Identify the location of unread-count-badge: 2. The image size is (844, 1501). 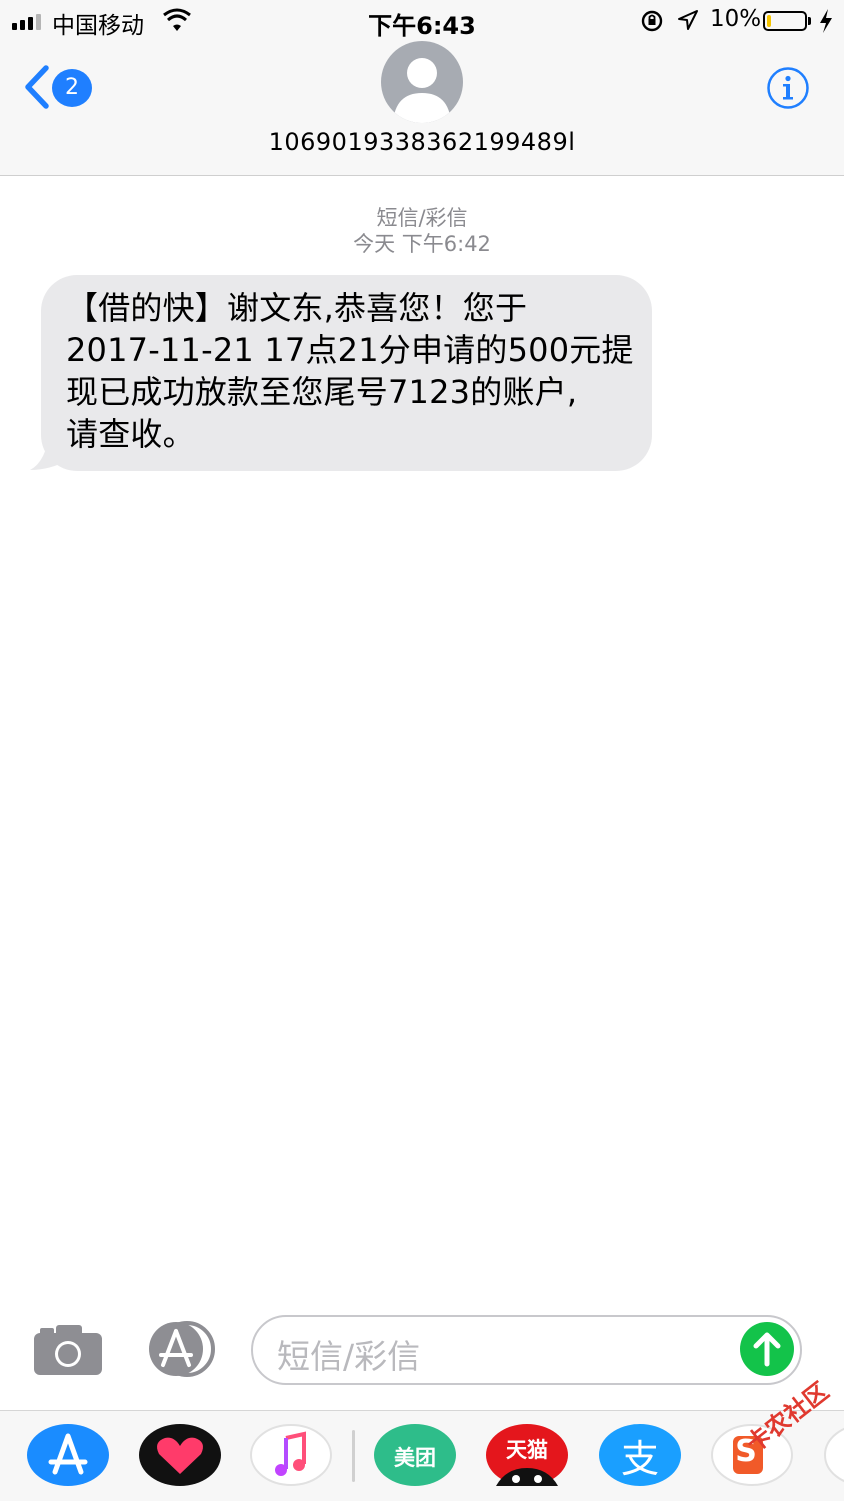
(72, 88).